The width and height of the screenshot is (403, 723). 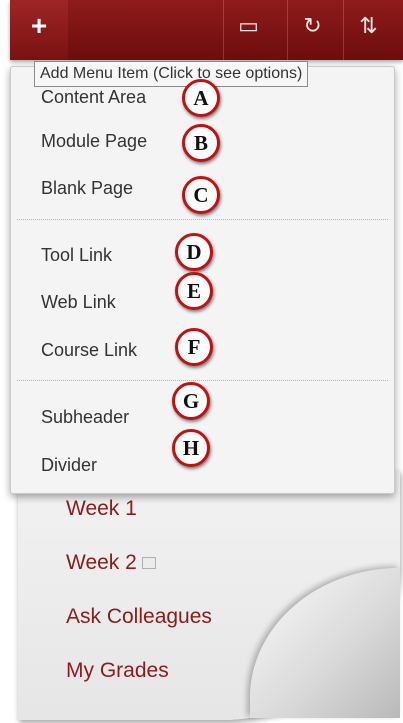 I want to click on sort-button: ⇅, so click(x=368, y=30).